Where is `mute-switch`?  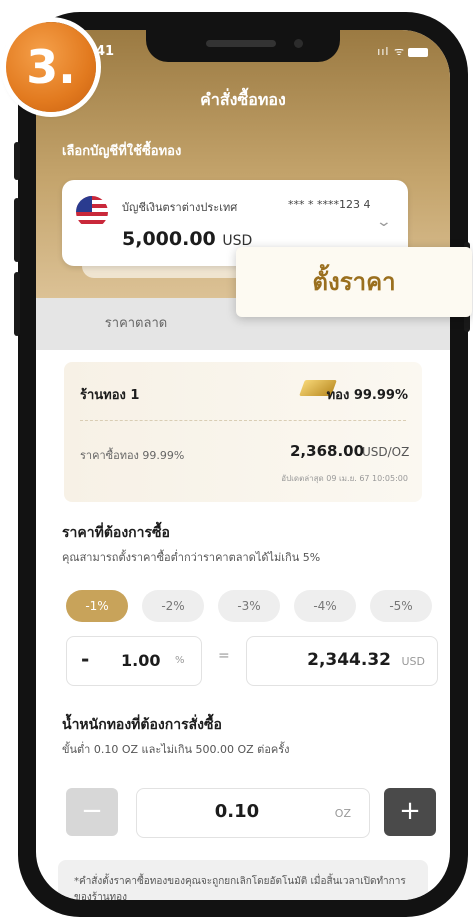
mute-switch is located at coordinates (17, 161).